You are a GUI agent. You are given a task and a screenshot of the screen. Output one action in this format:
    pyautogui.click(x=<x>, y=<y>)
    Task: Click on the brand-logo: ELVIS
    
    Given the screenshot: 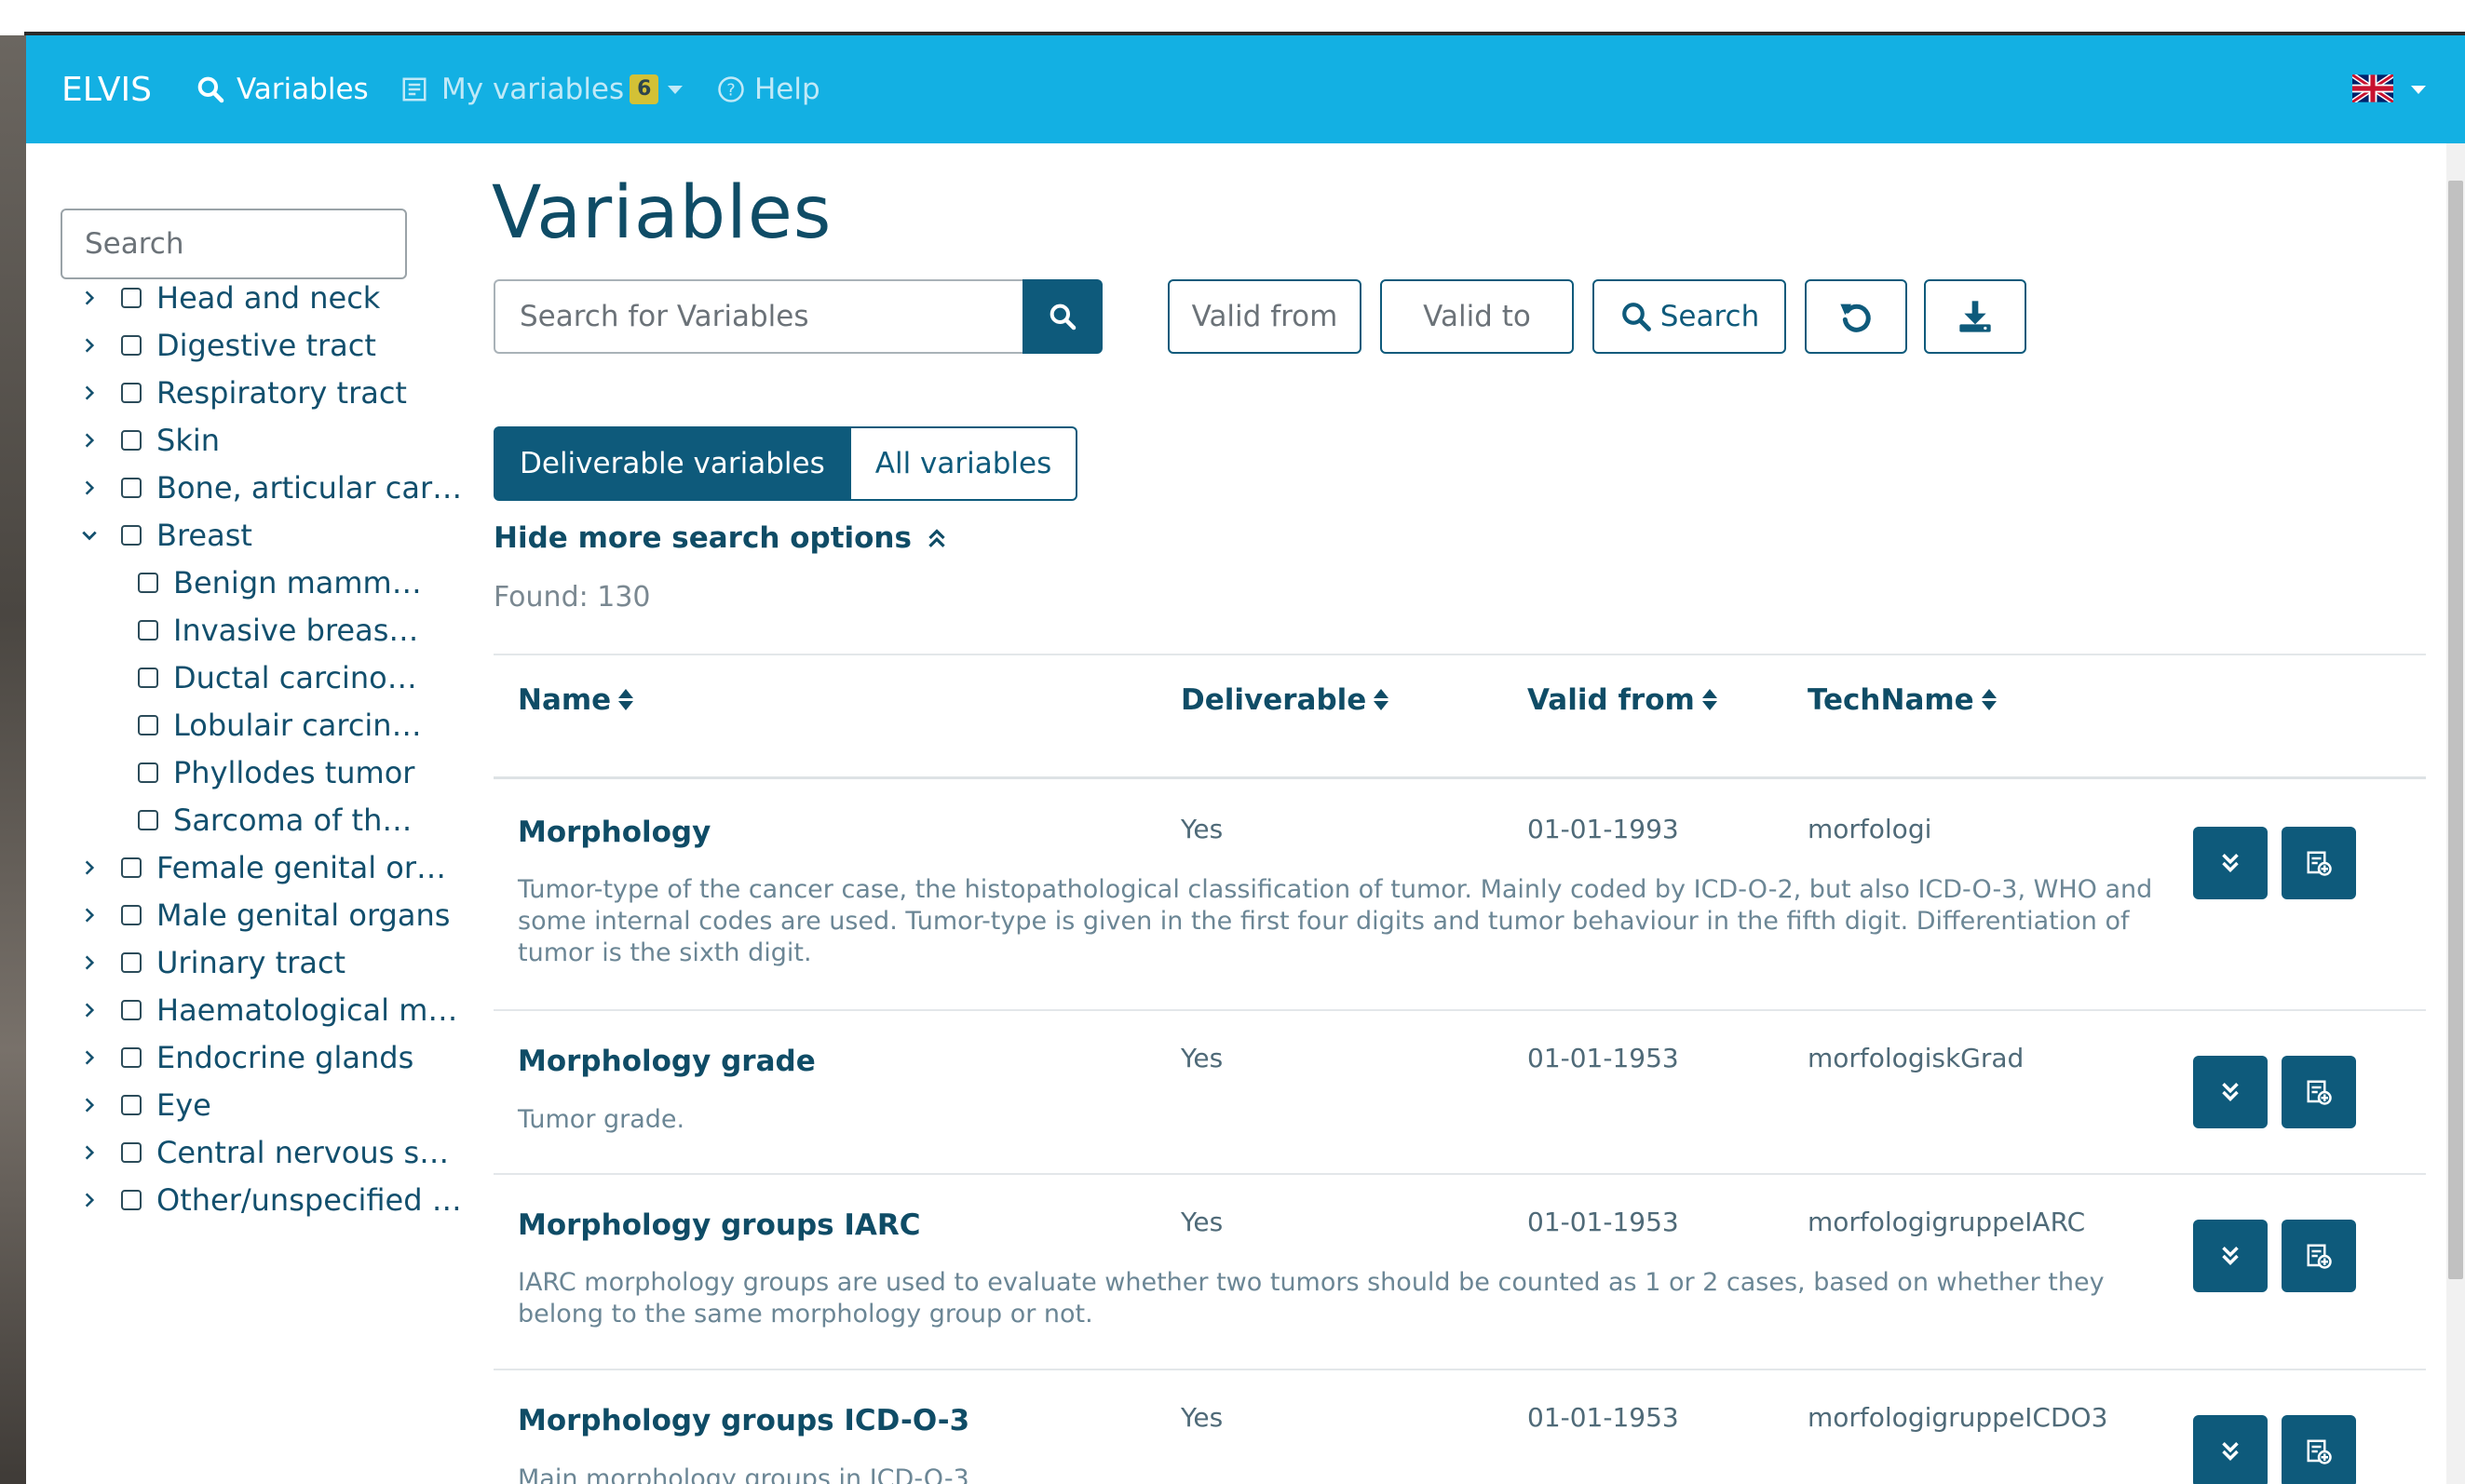 What is the action you would take?
    pyautogui.click(x=106, y=89)
    